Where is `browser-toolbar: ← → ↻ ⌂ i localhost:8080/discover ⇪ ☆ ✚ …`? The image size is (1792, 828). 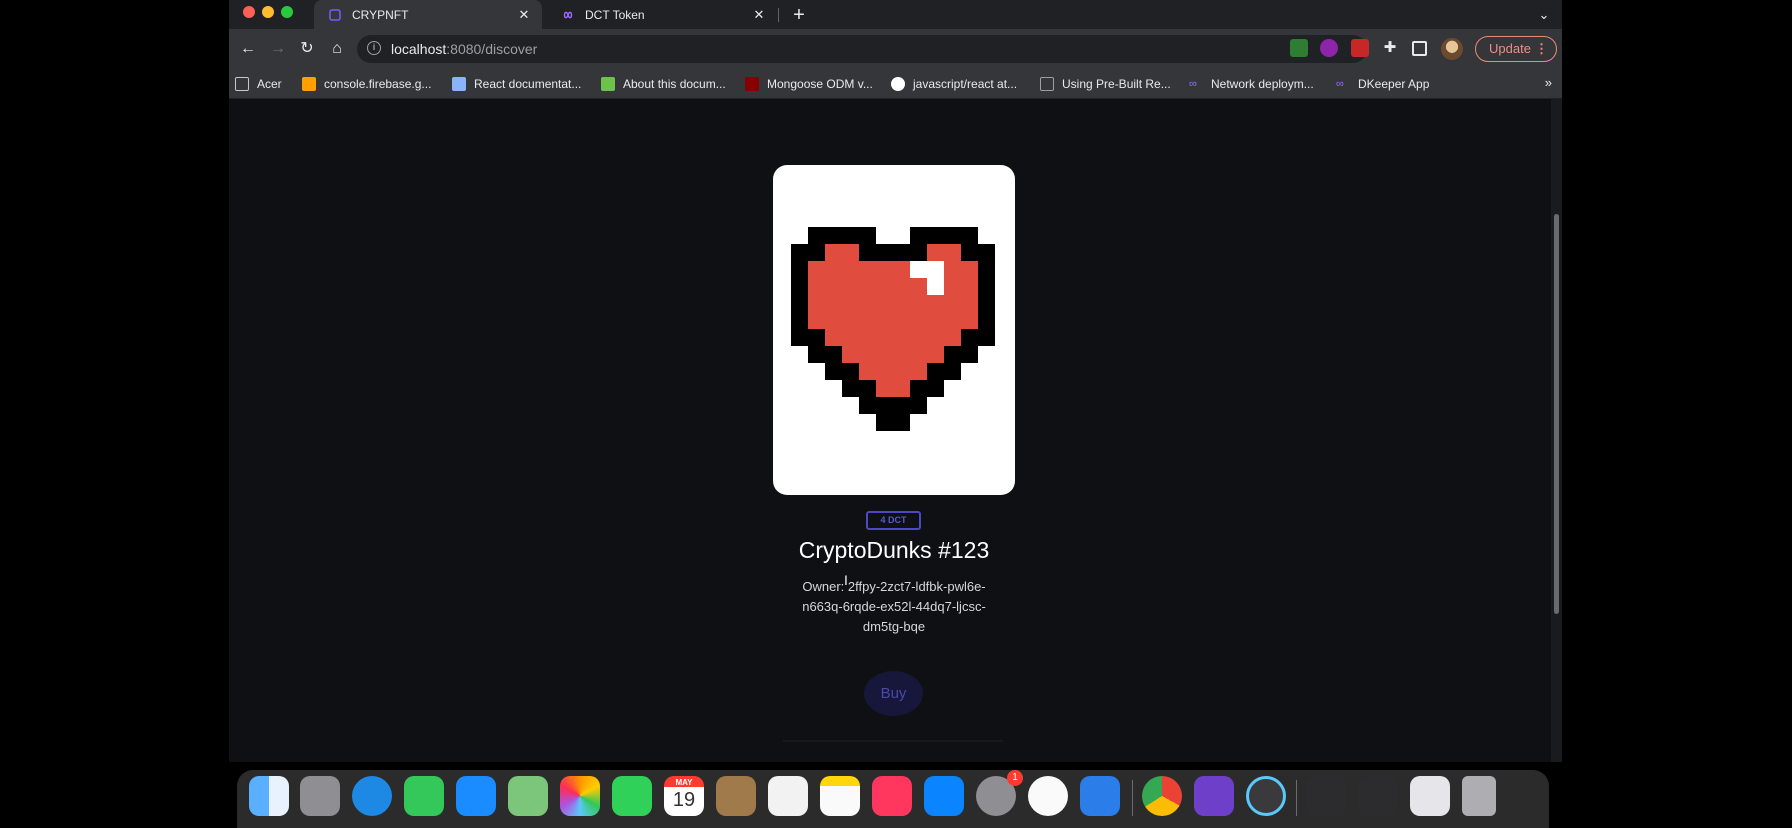
browser-toolbar: ← → ↻ ⌂ i localhost:8080/discover ⇪ ☆ ✚ … is located at coordinates (895, 49).